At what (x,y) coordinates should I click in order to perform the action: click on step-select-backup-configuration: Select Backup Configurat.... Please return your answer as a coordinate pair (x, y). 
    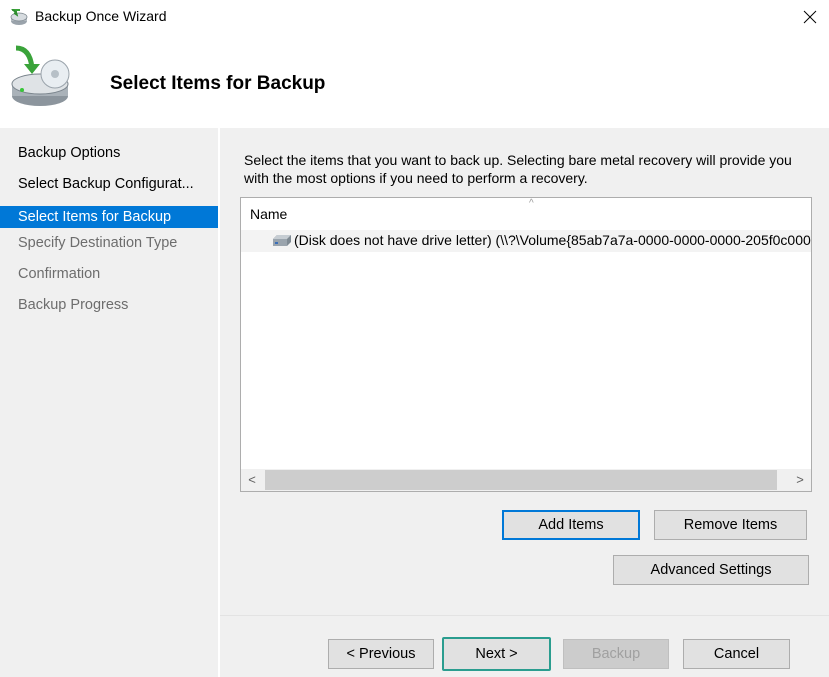
    Looking at the image, I should click on (109, 184).